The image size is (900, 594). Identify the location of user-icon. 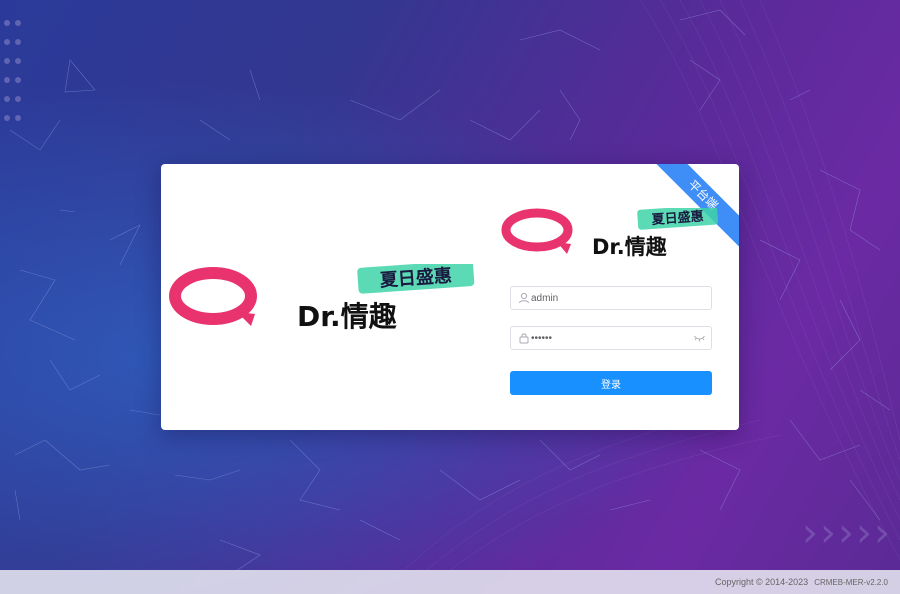
(524, 298).